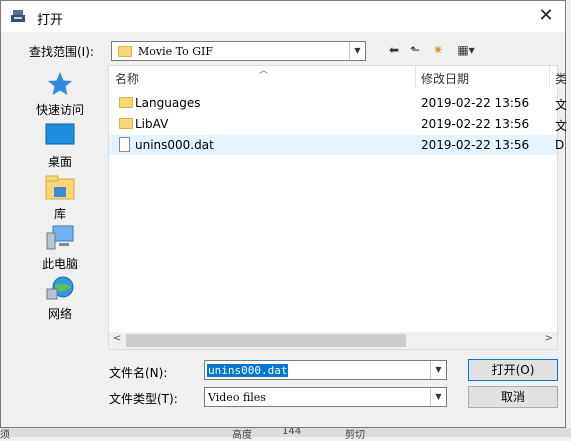  What do you see at coordinates (325, 370) in the screenshot?
I see `filename-field: unins000.dat ▼` at bounding box center [325, 370].